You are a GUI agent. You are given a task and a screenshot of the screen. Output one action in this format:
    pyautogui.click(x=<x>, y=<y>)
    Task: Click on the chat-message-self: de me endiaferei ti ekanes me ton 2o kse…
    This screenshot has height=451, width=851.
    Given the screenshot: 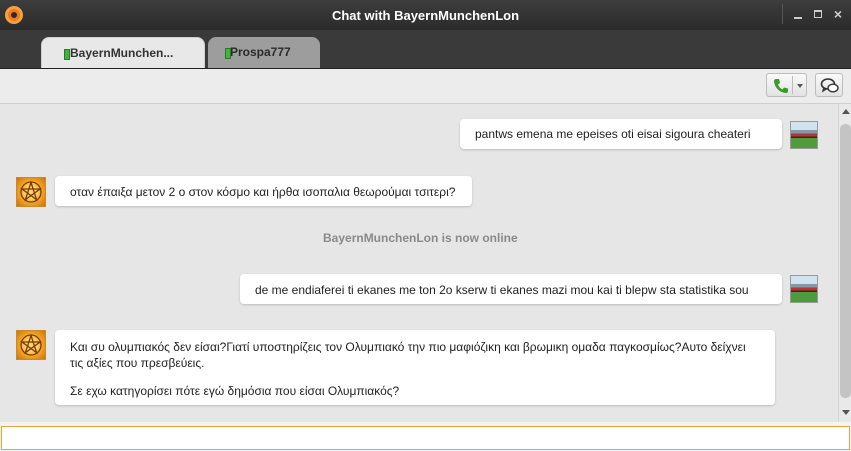 What is the action you would take?
    pyautogui.click(x=511, y=289)
    